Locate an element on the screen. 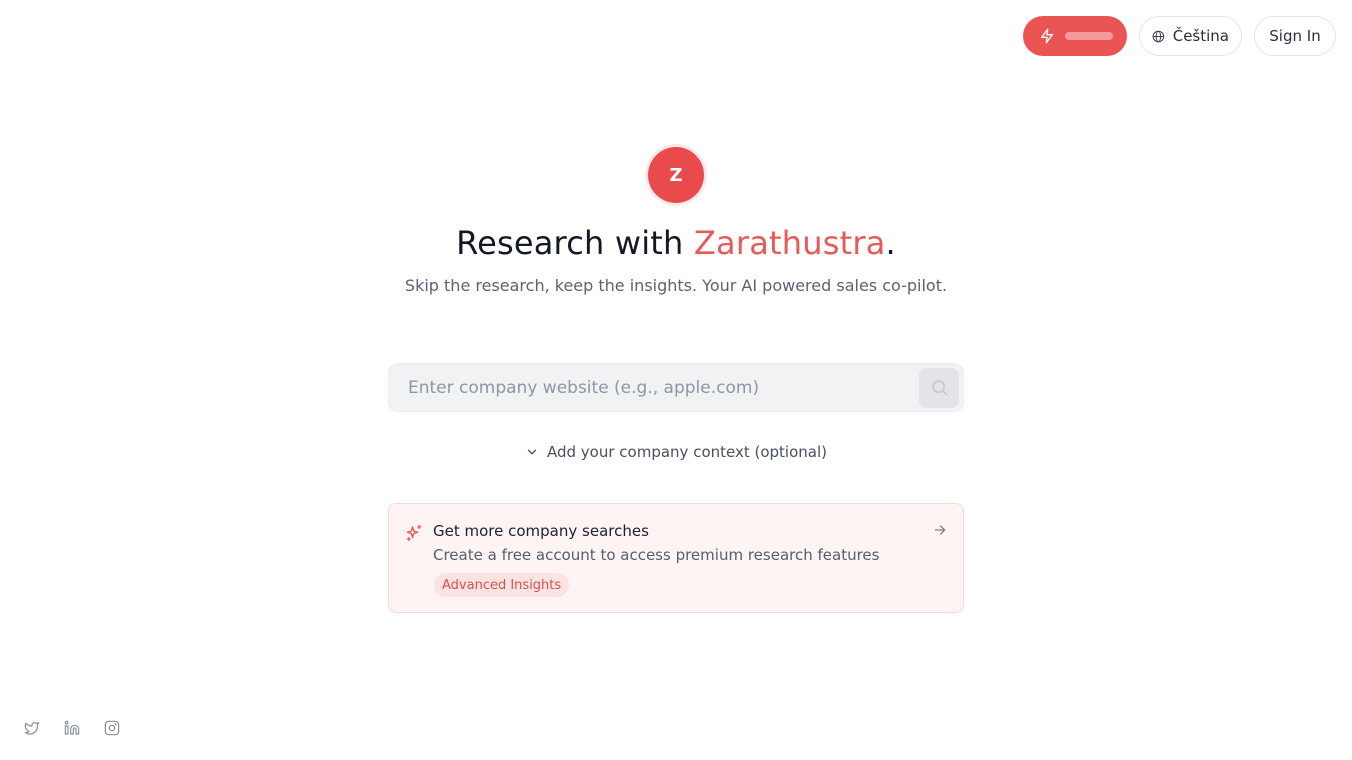 Image resolution: width=1352 pixels, height=760 pixels. linkedin-icon is located at coordinates (72, 728).